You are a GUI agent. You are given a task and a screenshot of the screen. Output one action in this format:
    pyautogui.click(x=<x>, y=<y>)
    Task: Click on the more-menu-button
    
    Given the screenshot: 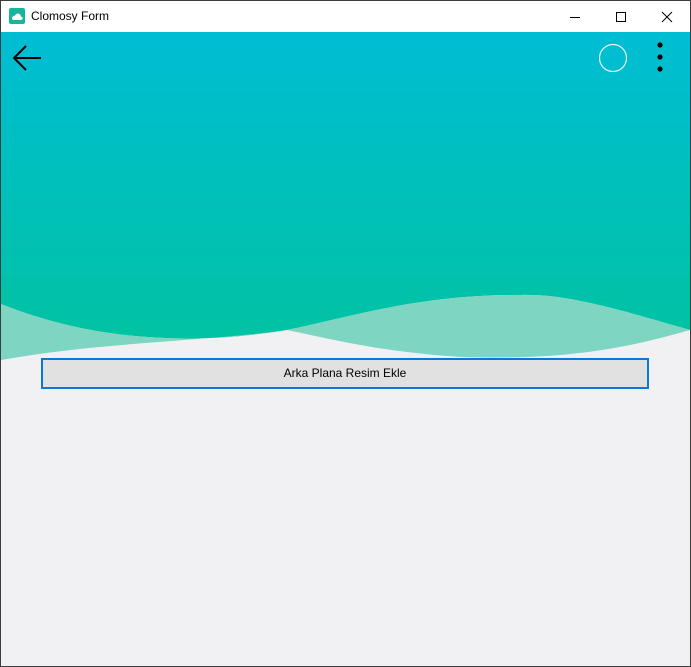 What is the action you would take?
    pyautogui.click(x=659, y=58)
    